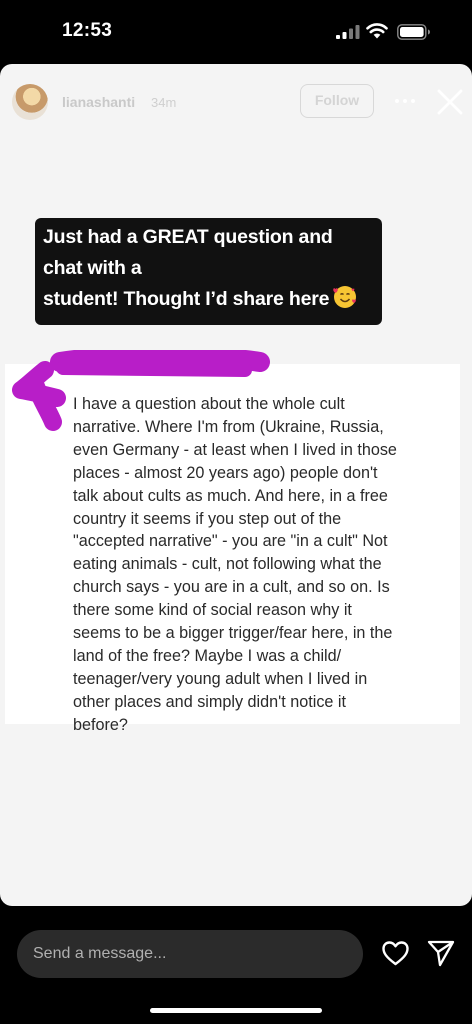 The image size is (472, 1024). What do you see at coordinates (441, 953) in the screenshot?
I see `send-icon` at bounding box center [441, 953].